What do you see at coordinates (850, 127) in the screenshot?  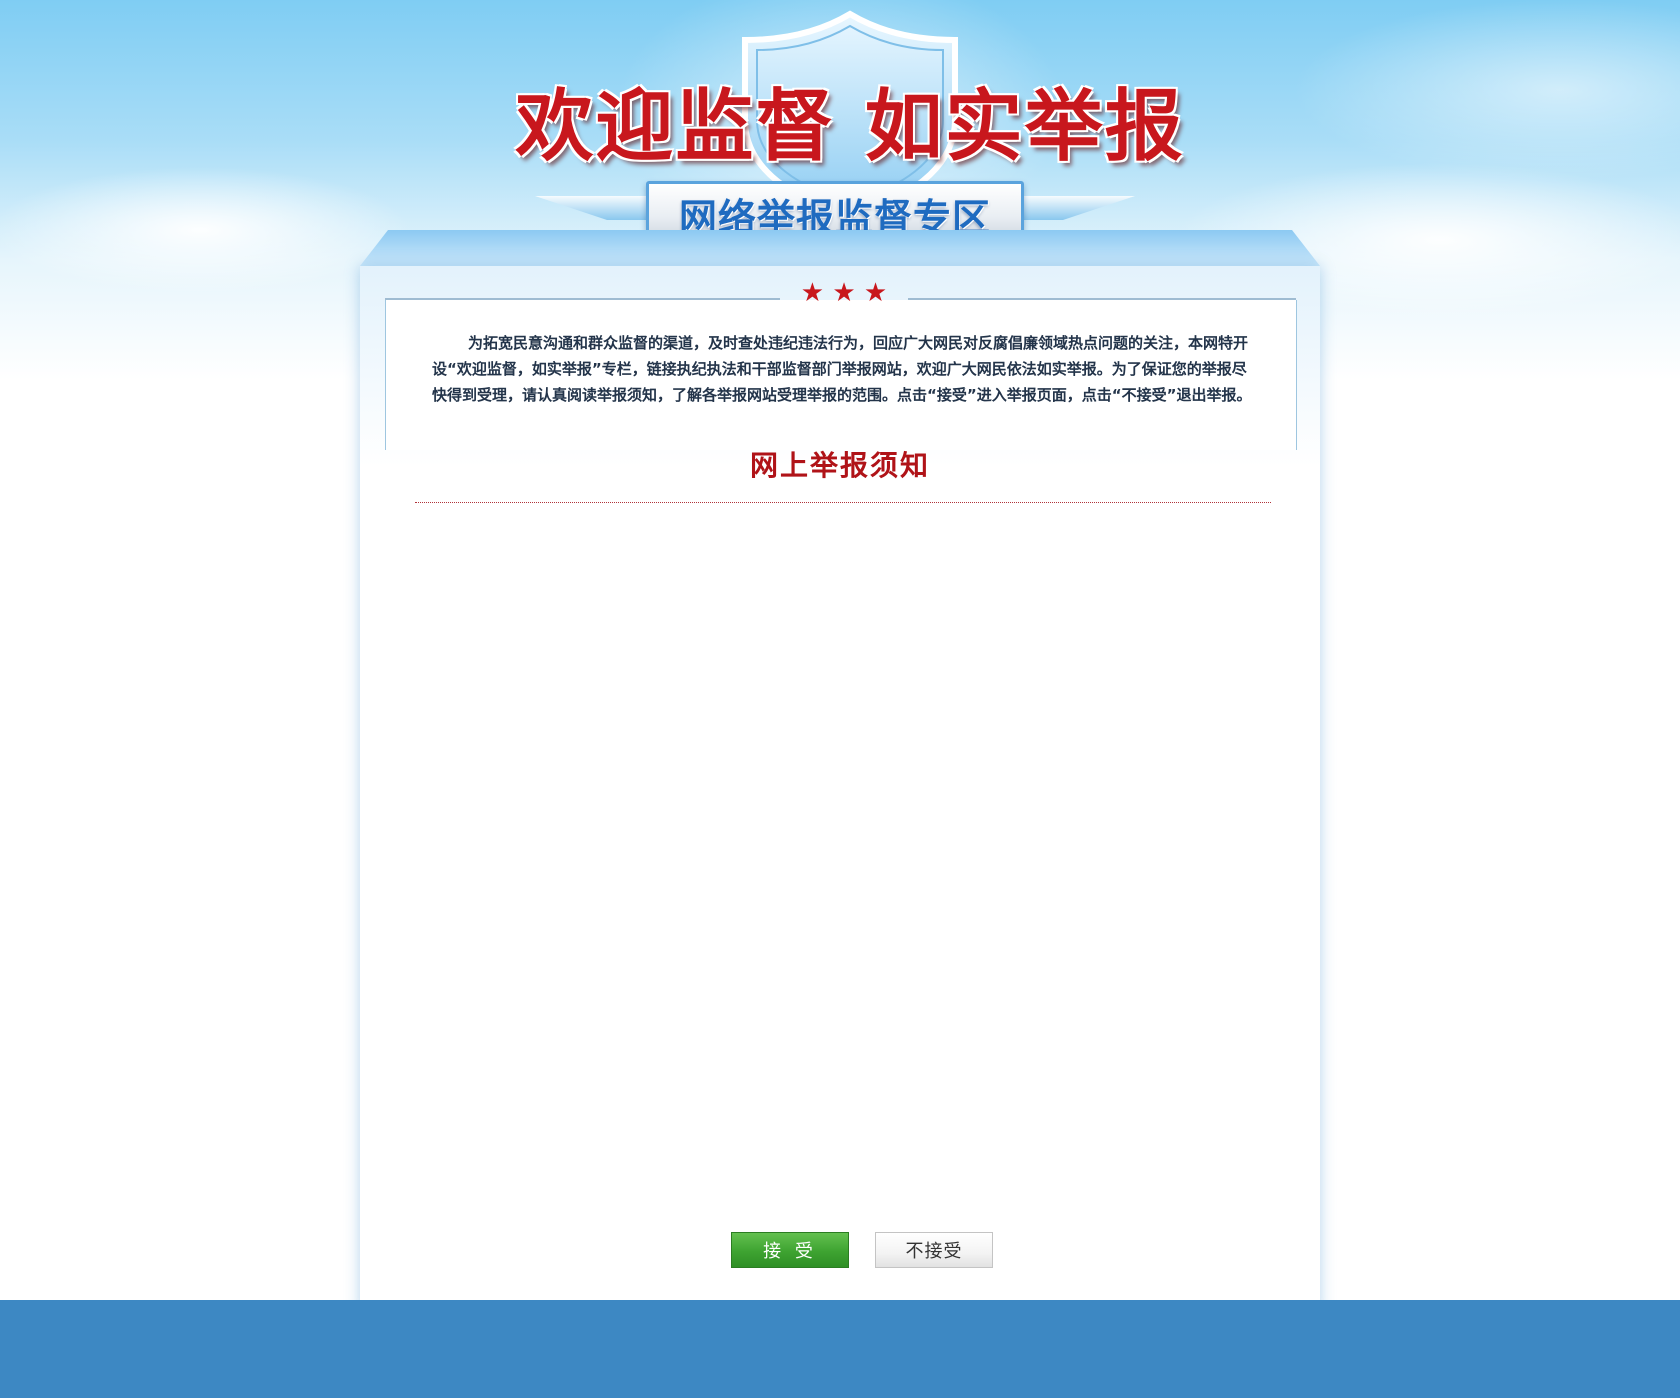 I see `slogan-title: 欢迎监督 如实举报` at bounding box center [850, 127].